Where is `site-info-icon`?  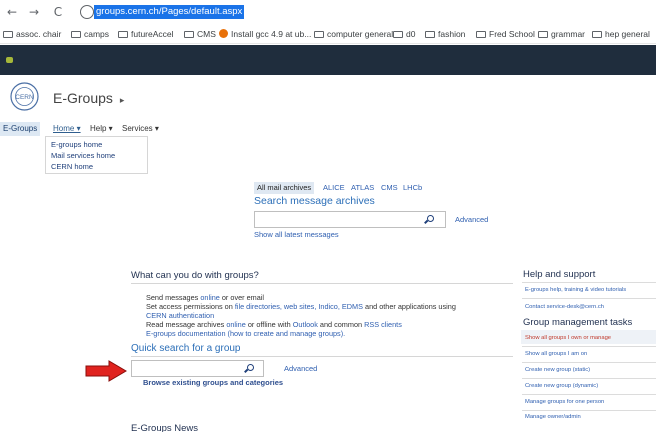
site-info-icon is located at coordinates (87, 12).